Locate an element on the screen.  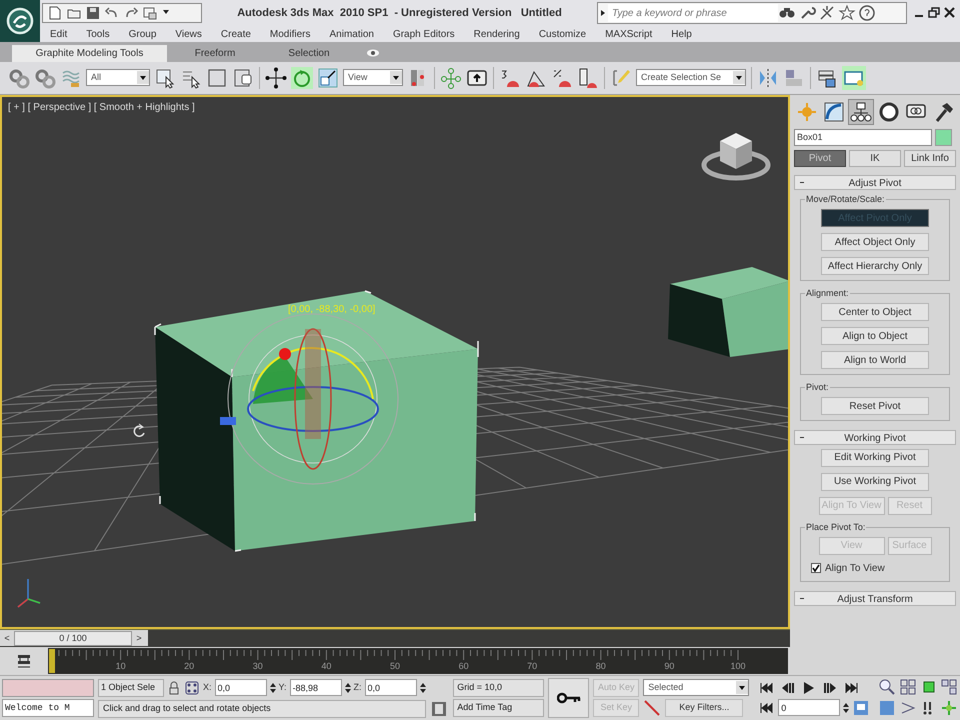
rectangle-selection-icon is located at coordinates (217, 77).